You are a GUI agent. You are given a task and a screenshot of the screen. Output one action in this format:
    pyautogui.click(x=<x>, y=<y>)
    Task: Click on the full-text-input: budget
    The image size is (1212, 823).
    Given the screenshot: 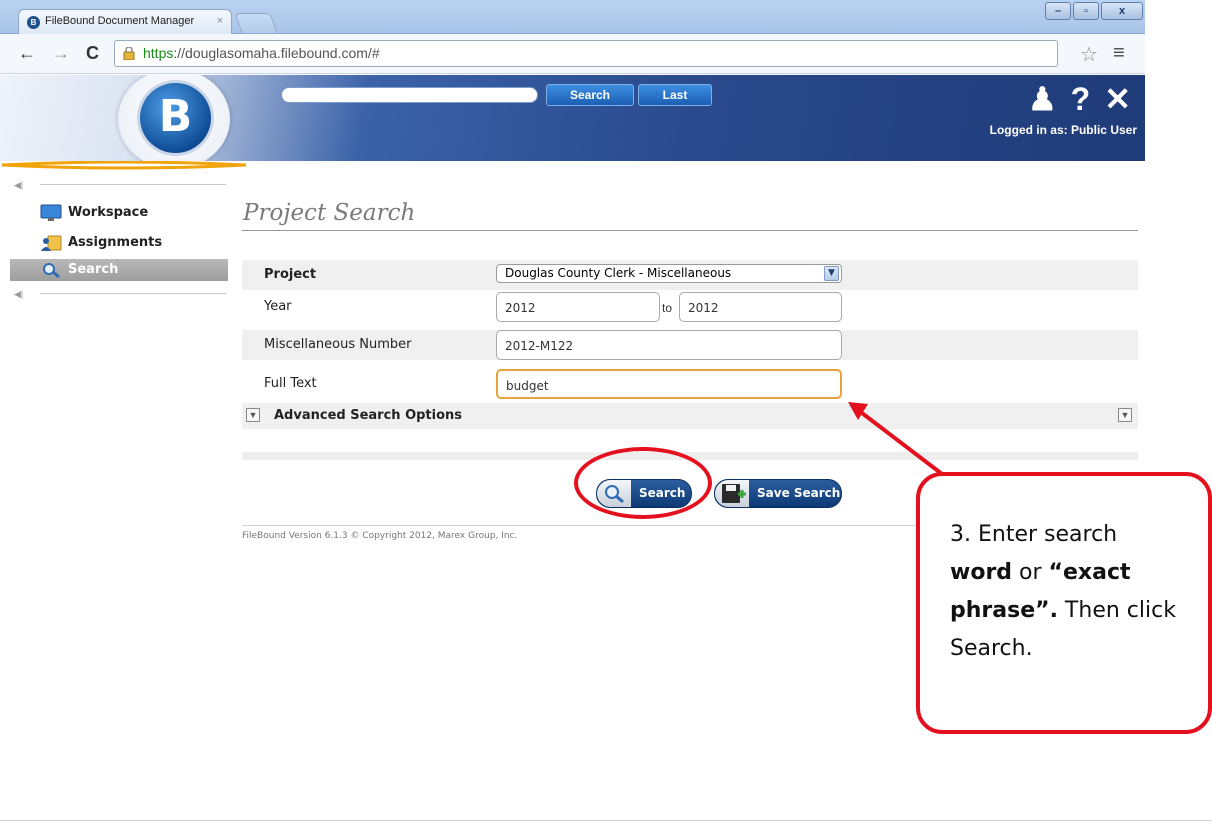 What is the action you would take?
    pyautogui.click(x=669, y=384)
    